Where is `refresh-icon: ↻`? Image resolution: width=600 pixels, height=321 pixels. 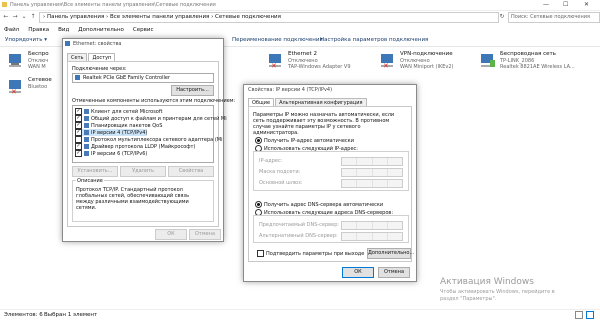
refresh-icon: ↻ is located at coordinates (502, 16).